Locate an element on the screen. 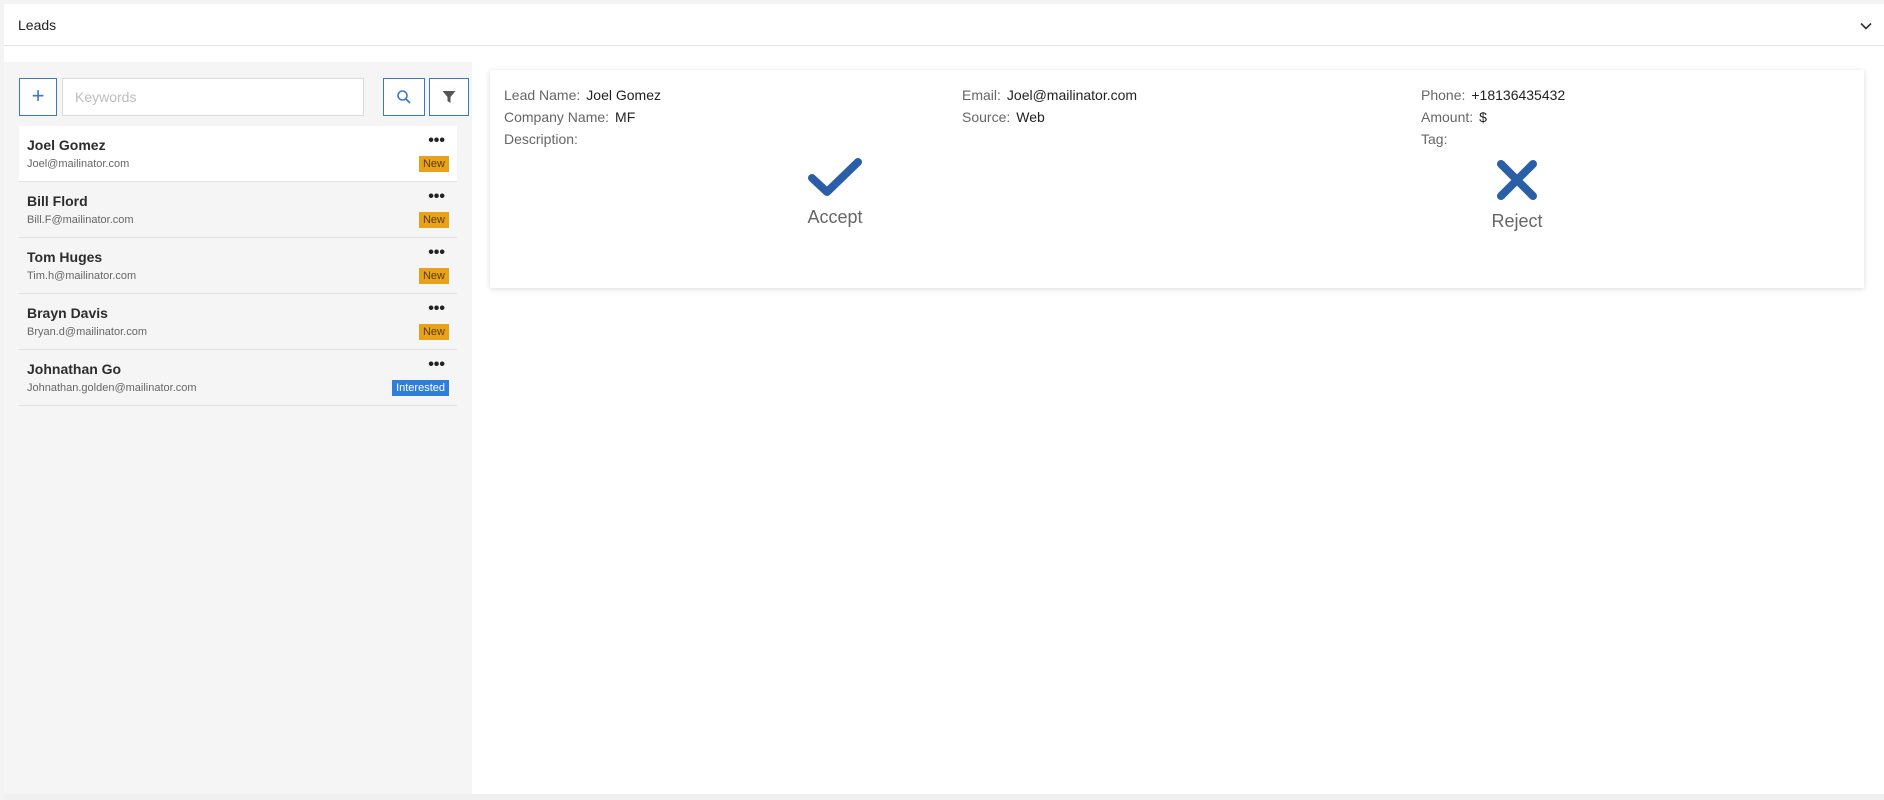 The height and width of the screenshot is (800, 1884). lead-name: Brayn Davis is located at coordinates (67, 313).